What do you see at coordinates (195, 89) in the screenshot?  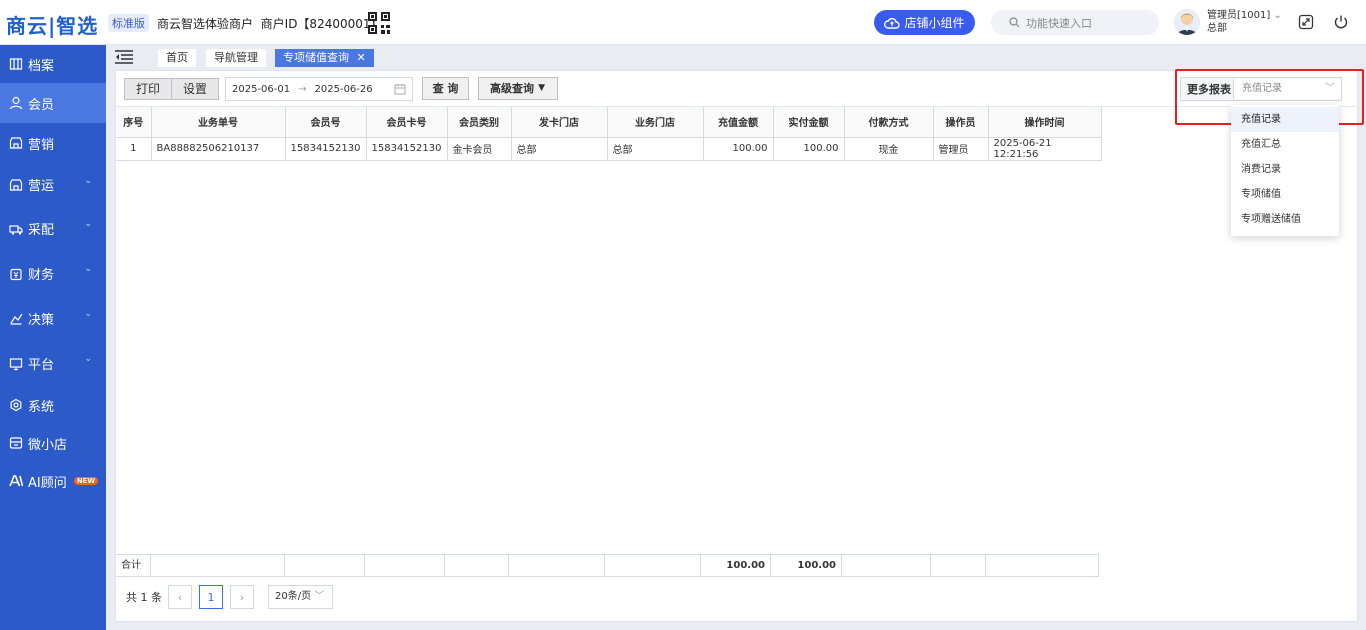 I see `settings-button: 设置` at bounding box center [195, 89].